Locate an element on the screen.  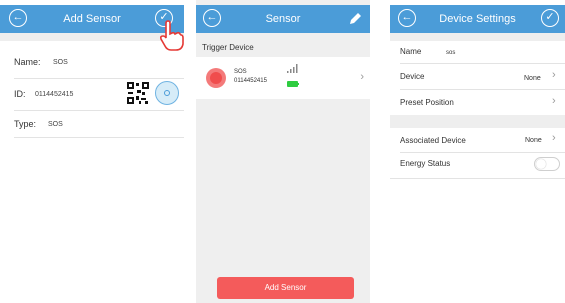
name-field: sos is located at coordinates (450, 53).